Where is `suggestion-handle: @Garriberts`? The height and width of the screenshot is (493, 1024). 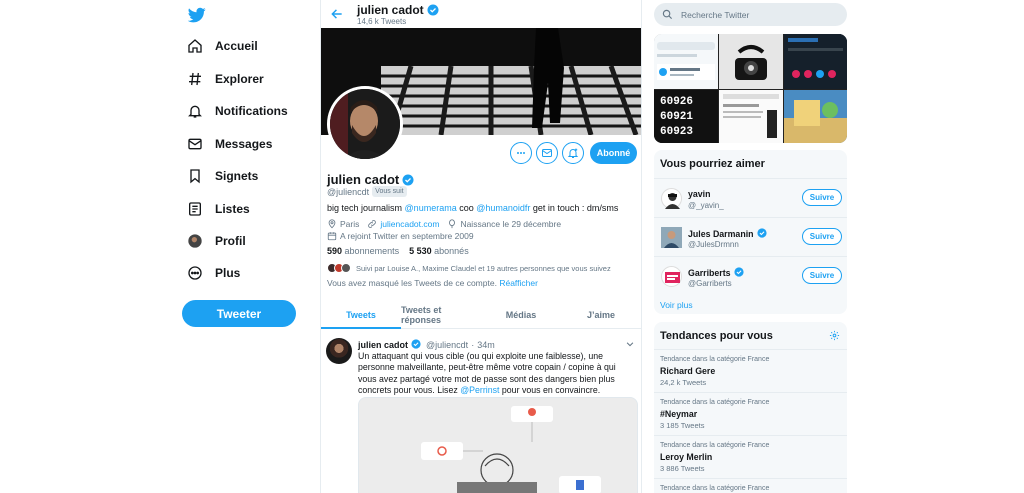 suggestion-handle: @Garriberts is located at coordinates (710, 283).